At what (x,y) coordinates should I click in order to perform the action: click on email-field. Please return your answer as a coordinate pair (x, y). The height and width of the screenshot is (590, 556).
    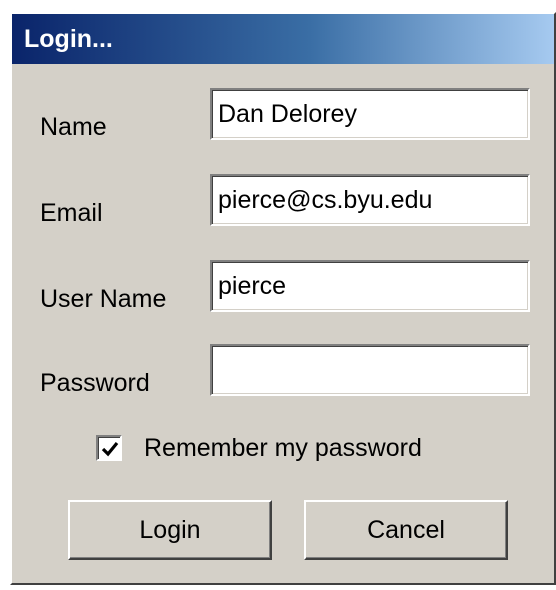
    Looking at the image, I should click on (370, 200).